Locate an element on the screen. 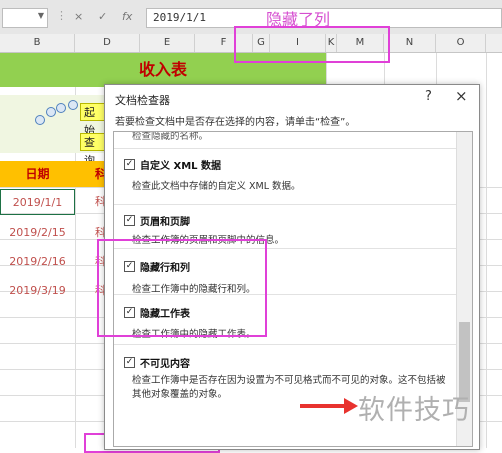 This screenshot has width=502, height=453. column-header-o: O is located at coordinates (461, 43).